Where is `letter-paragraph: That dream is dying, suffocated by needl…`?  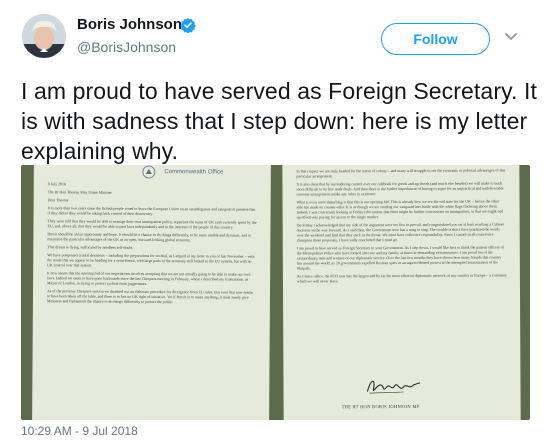
letter-paragraph: That dream is dying, suffocated by needl… is located at coordinates (90, 247).